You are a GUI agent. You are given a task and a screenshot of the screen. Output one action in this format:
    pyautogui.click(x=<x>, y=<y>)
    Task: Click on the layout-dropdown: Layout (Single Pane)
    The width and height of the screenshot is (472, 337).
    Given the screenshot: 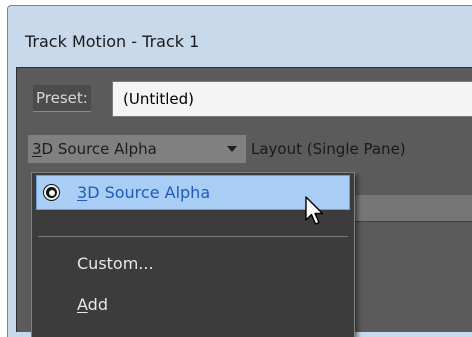 What is the action you would take?
    pyautogui.click(x=328, y=149)
    